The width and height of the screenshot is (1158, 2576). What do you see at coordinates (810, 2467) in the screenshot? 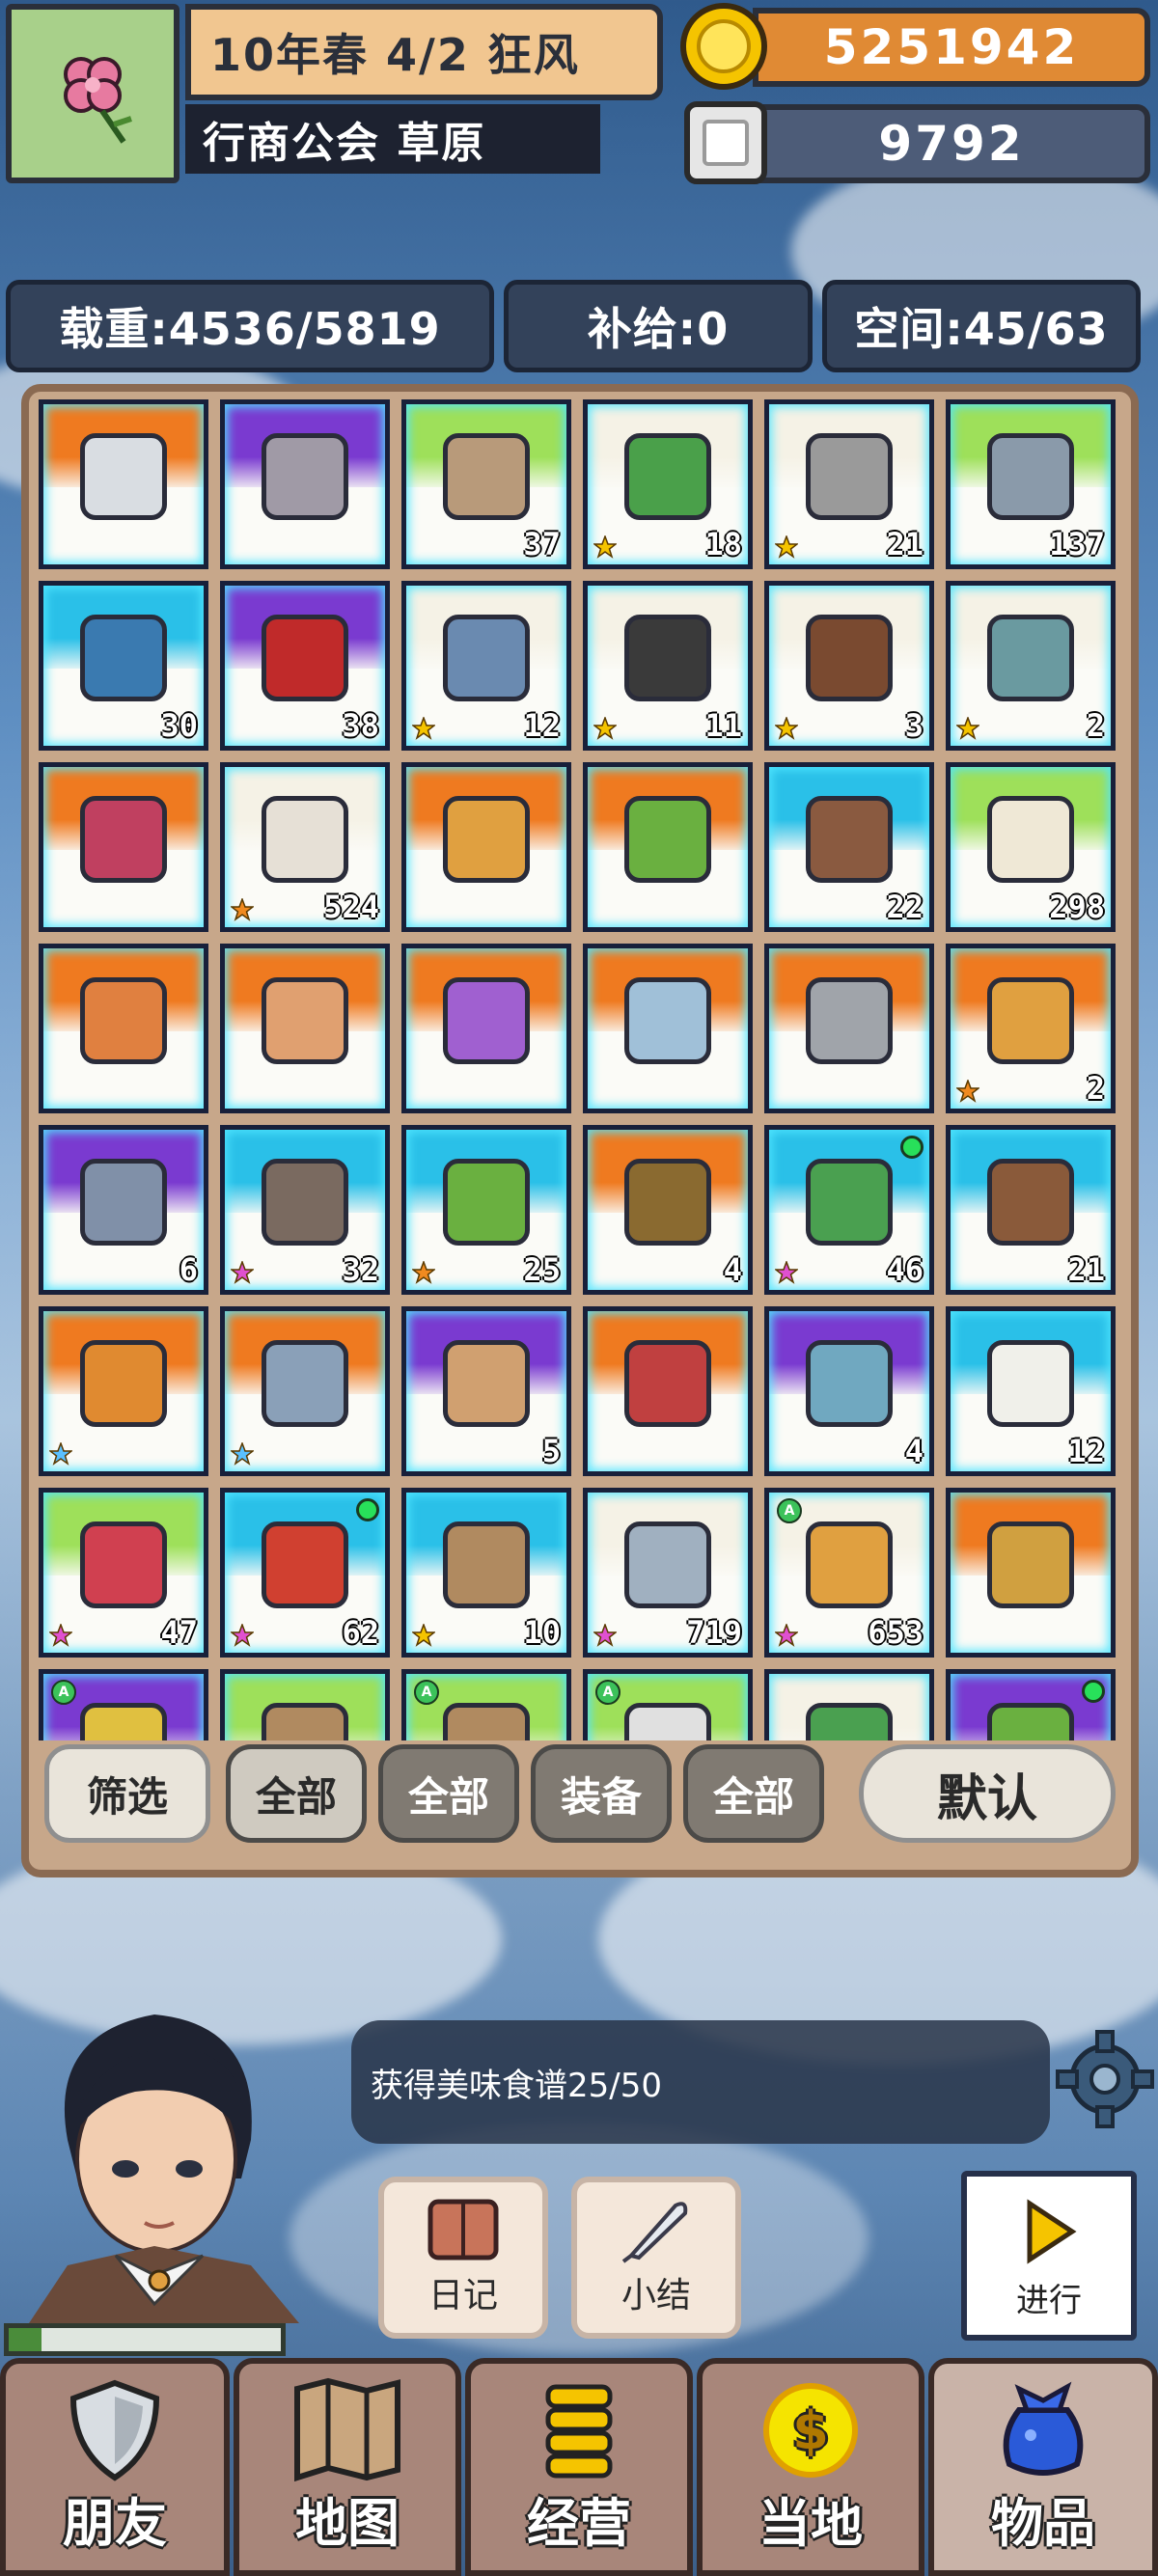
I see `nav-local: $ 当地` at bounding box center [810, 2467].